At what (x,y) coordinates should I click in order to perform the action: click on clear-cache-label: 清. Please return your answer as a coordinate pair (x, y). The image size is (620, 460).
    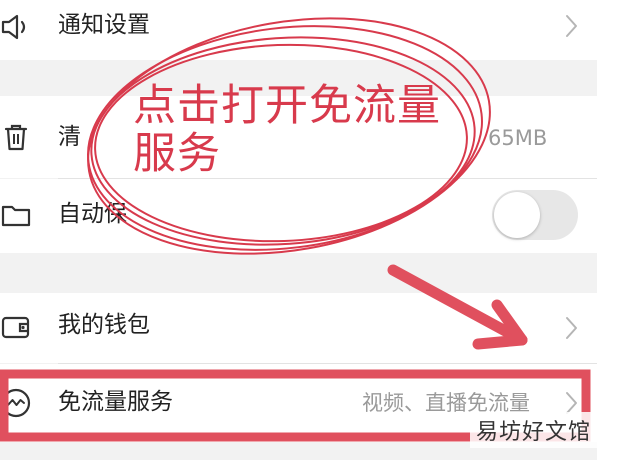
    Looking at the image, I should click on (69, 137).